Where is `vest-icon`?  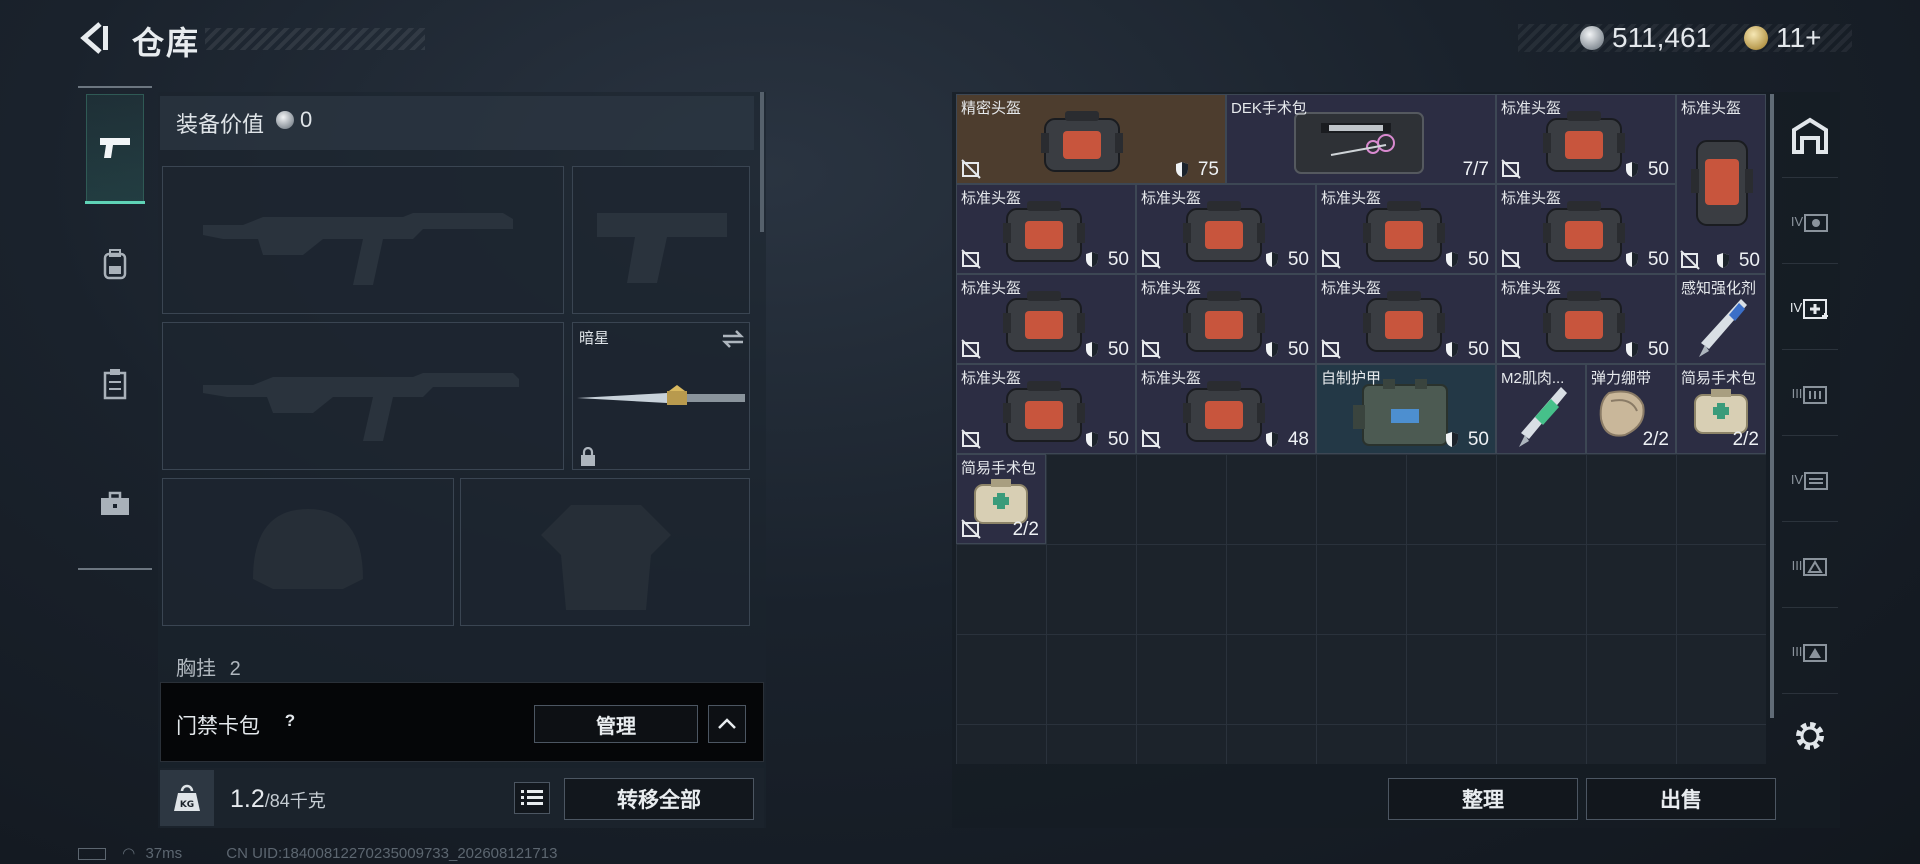
vest-icon is located at coordinates (115, 384).